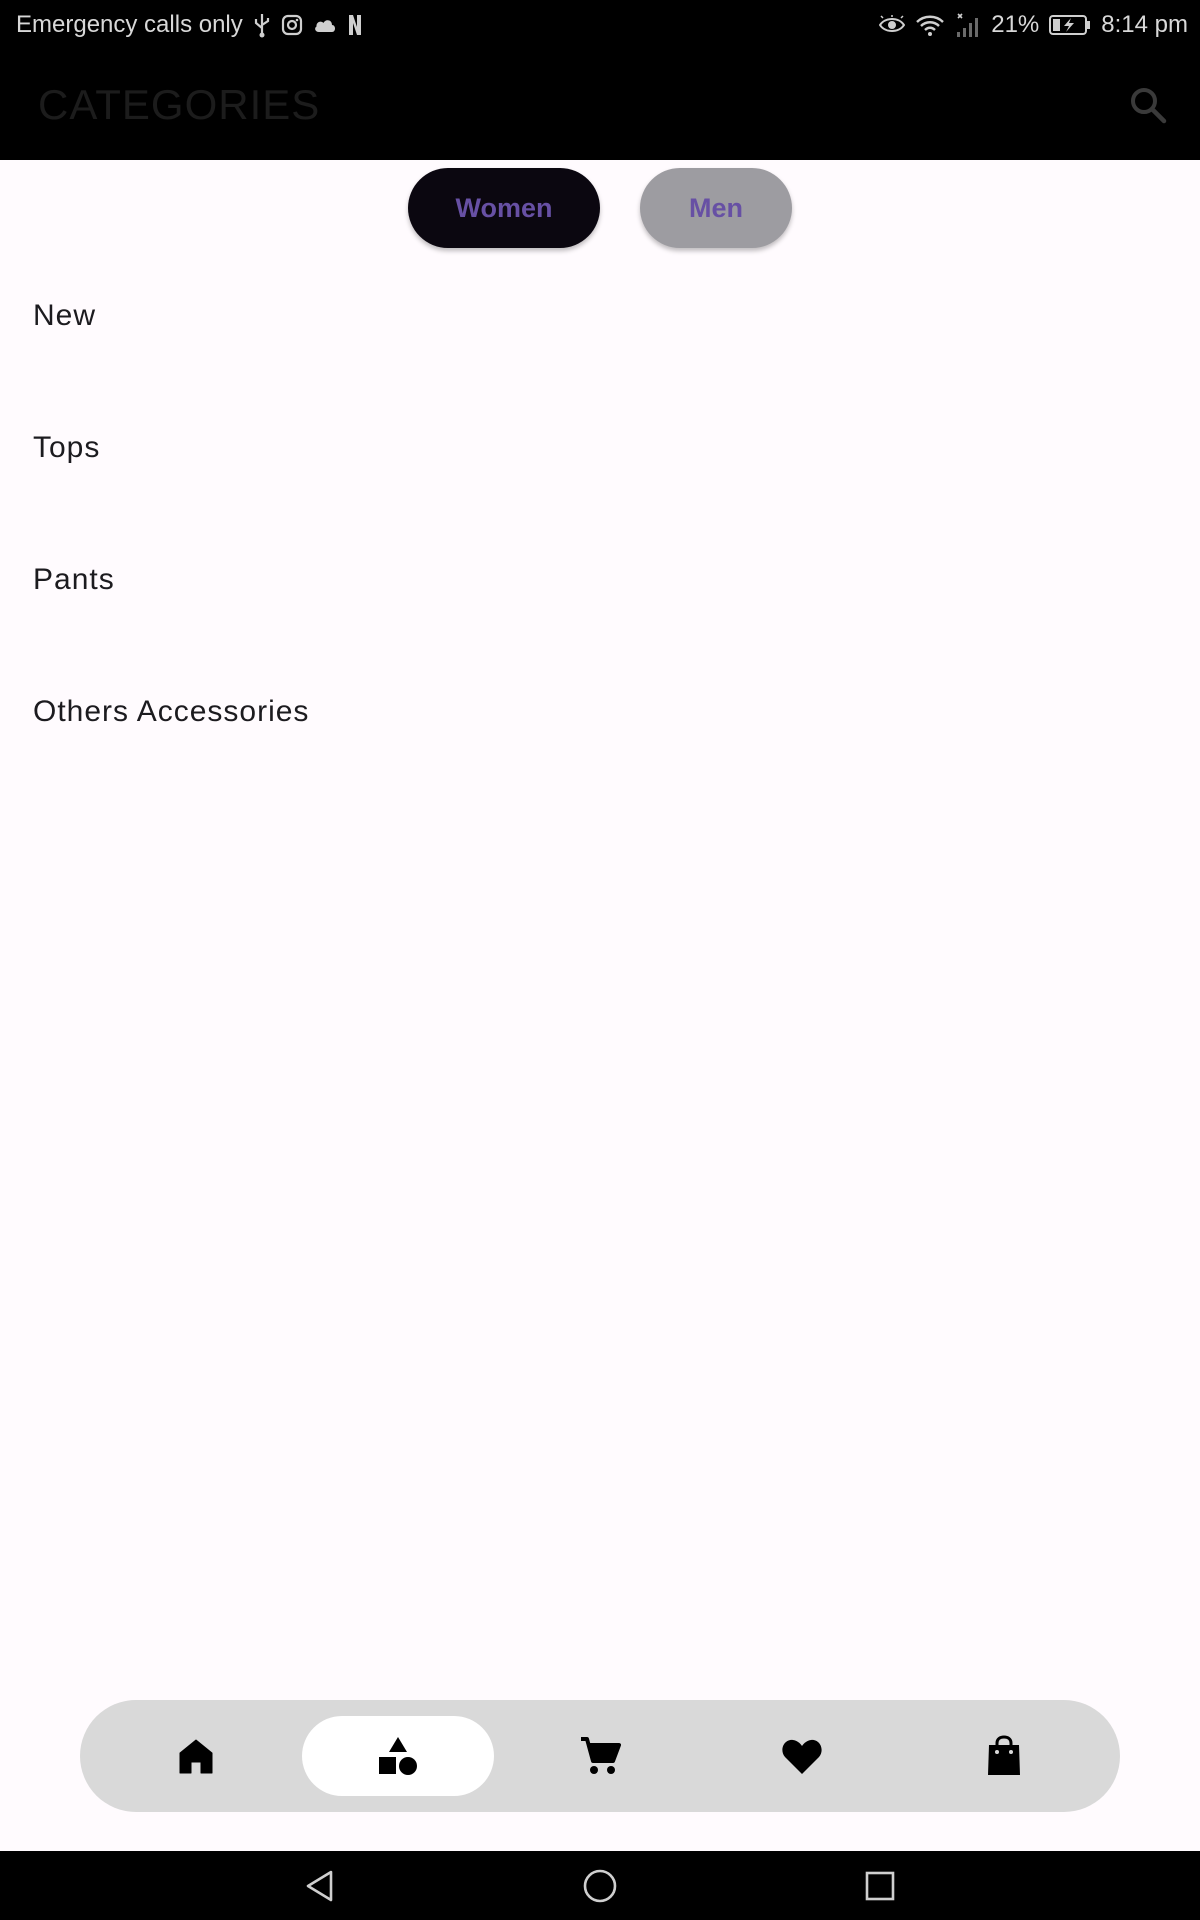 This screenshot has width=1200, height=1920. Describe the element at coordinates (355, 25) in the screenshot. I see `netflix-icon` at that location.